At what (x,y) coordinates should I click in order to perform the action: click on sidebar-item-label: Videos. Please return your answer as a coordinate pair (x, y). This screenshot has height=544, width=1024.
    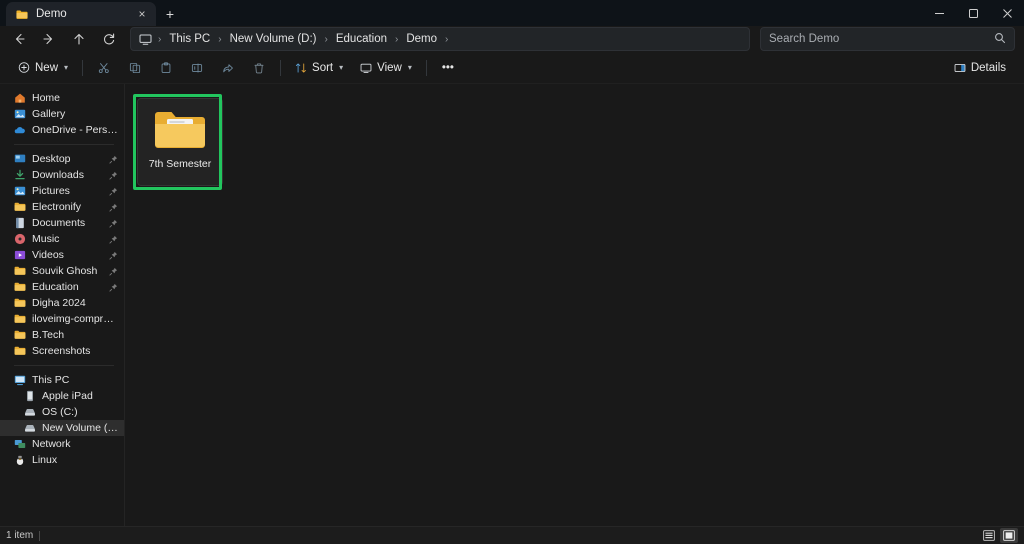
    Looking at the image, I should click on (48, 255).